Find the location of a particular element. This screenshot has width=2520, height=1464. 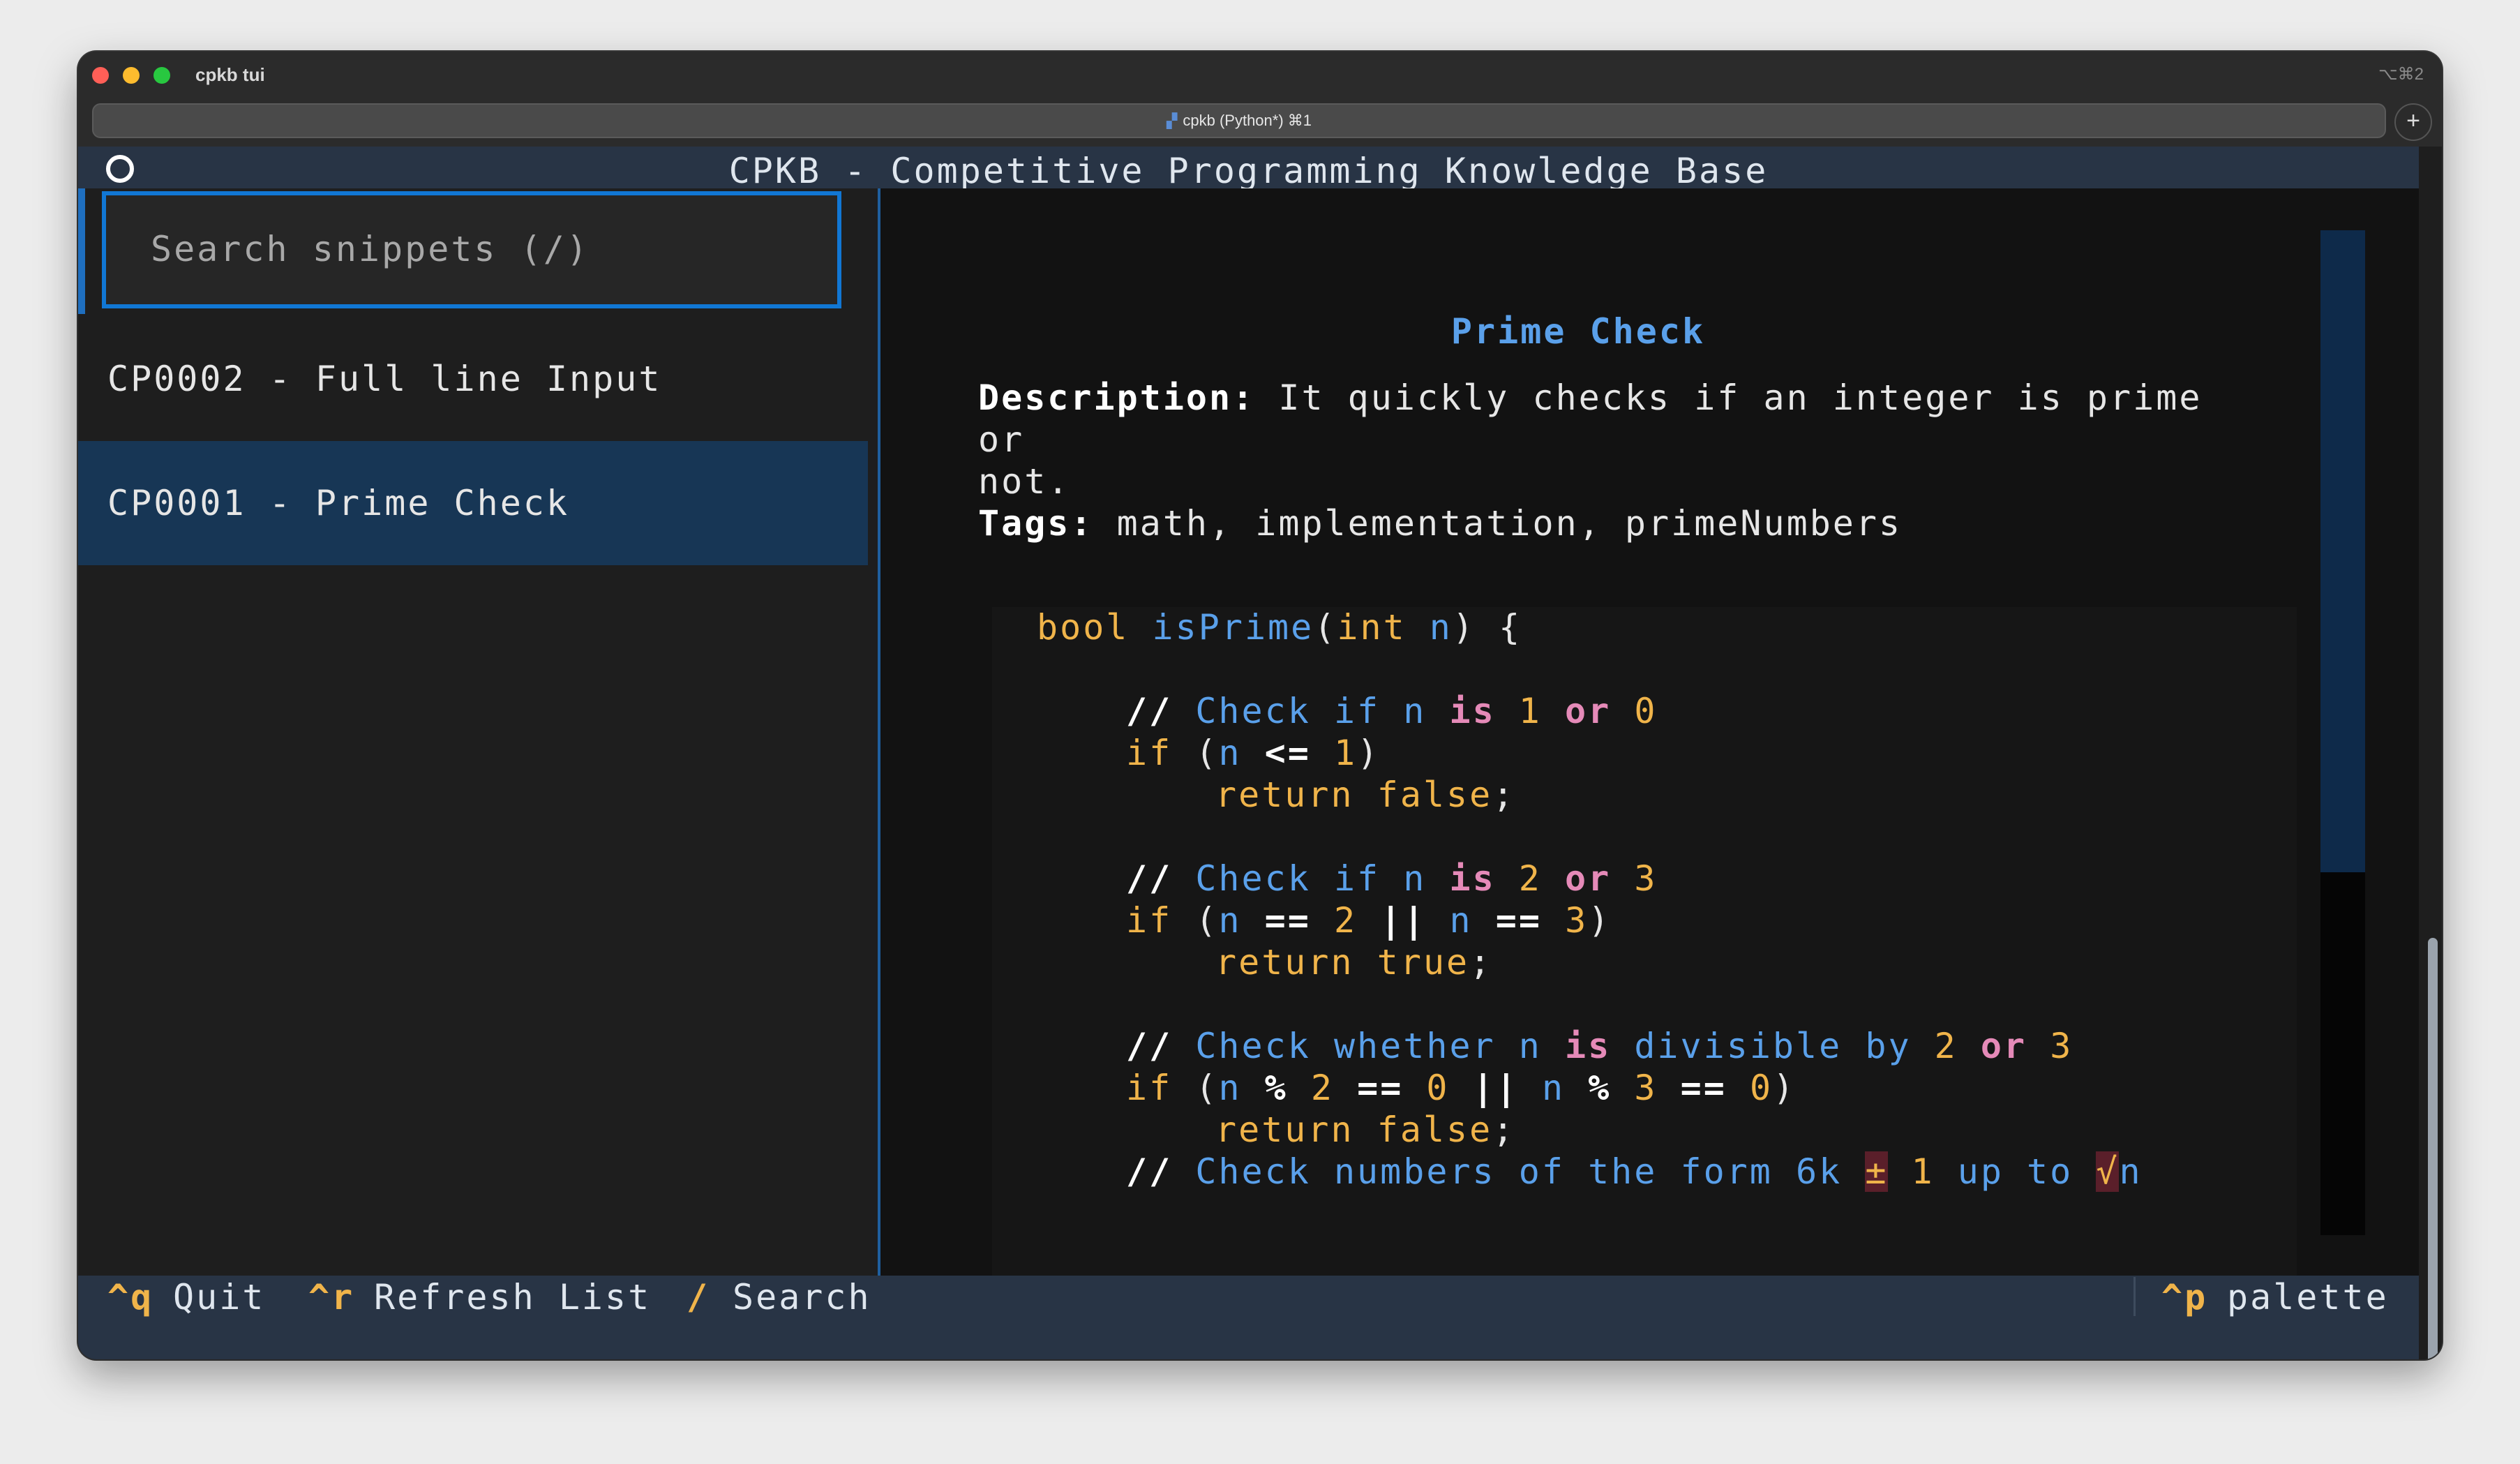

list-item-selected: CP0001 - Prime Check is located at coordinates (473, 503).